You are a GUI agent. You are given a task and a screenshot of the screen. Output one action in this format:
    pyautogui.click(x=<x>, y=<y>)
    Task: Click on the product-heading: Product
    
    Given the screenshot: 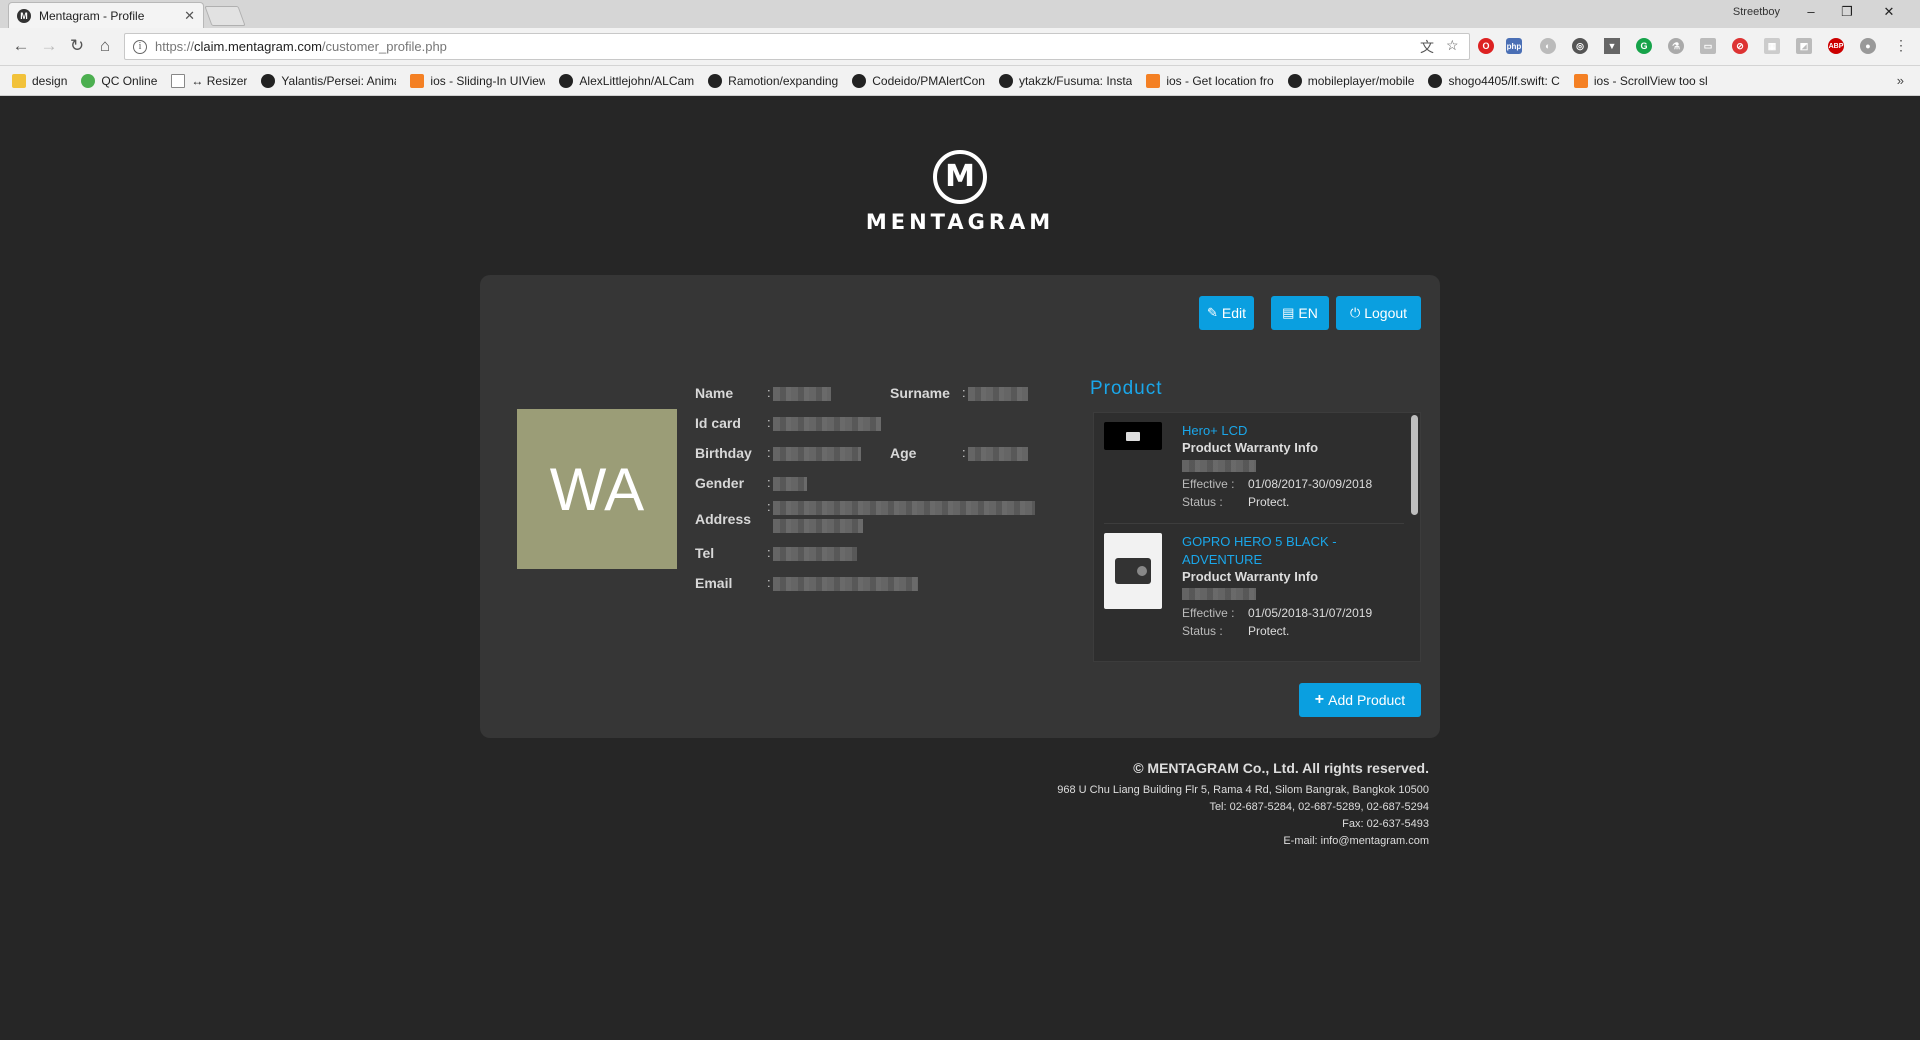 What is the action you would take?
    pyautogui.click(x=1126, y=388)
    